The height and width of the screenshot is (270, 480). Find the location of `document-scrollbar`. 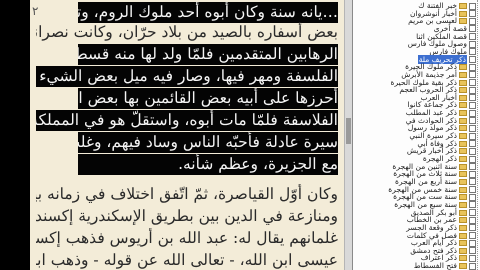

document-scrollbar is located at coordinates (348, 135).